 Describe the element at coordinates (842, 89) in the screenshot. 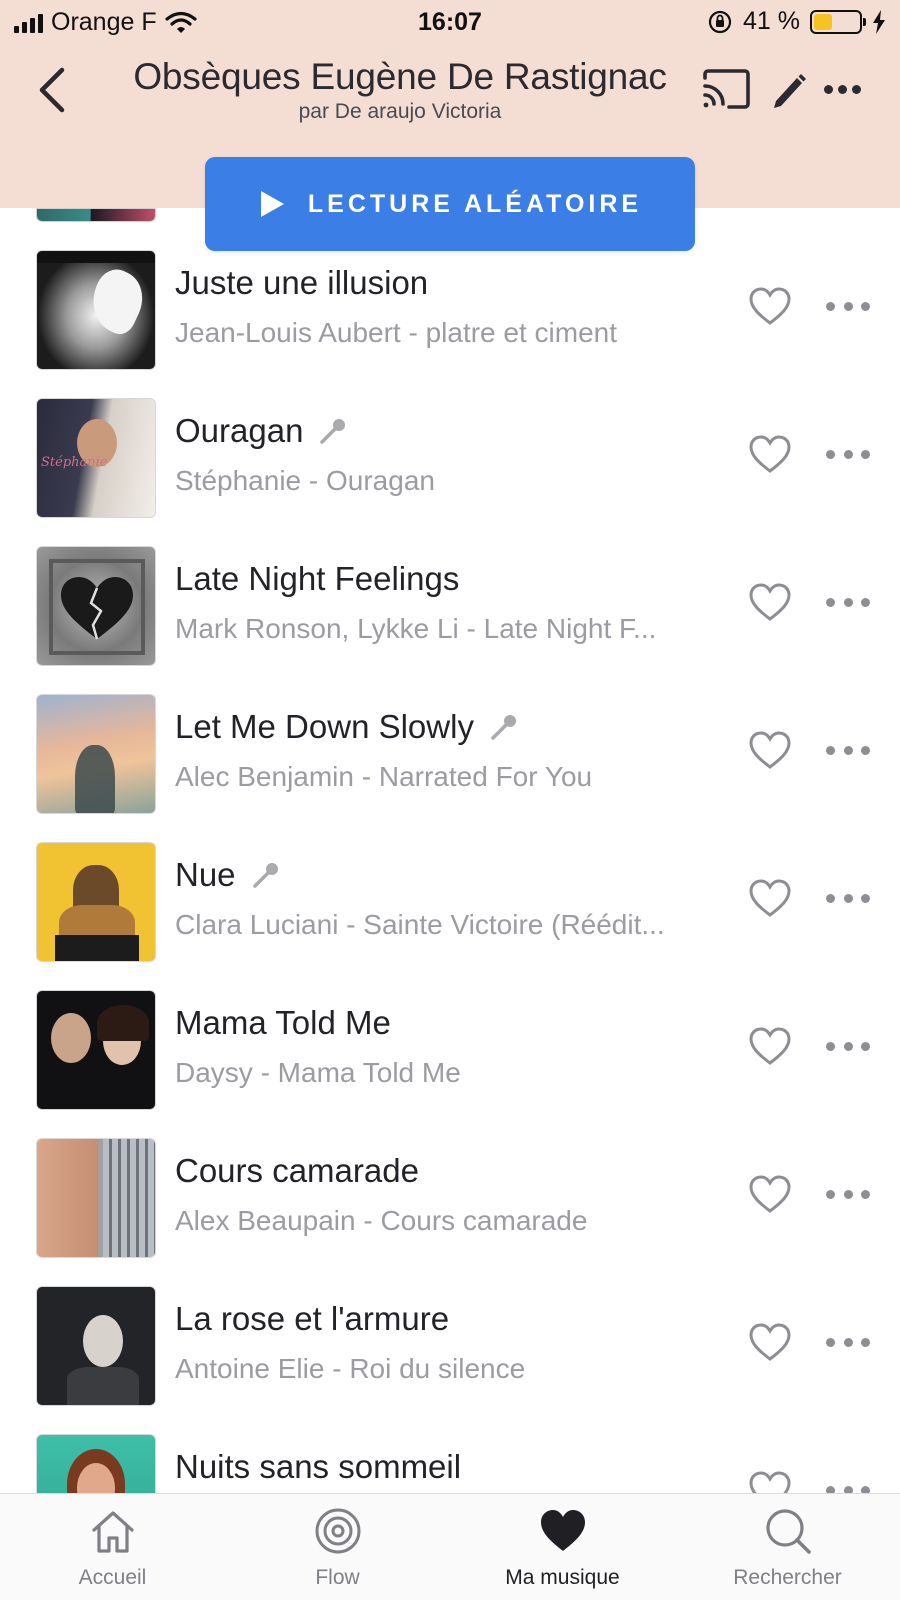

I see `header-more-button` at that location.